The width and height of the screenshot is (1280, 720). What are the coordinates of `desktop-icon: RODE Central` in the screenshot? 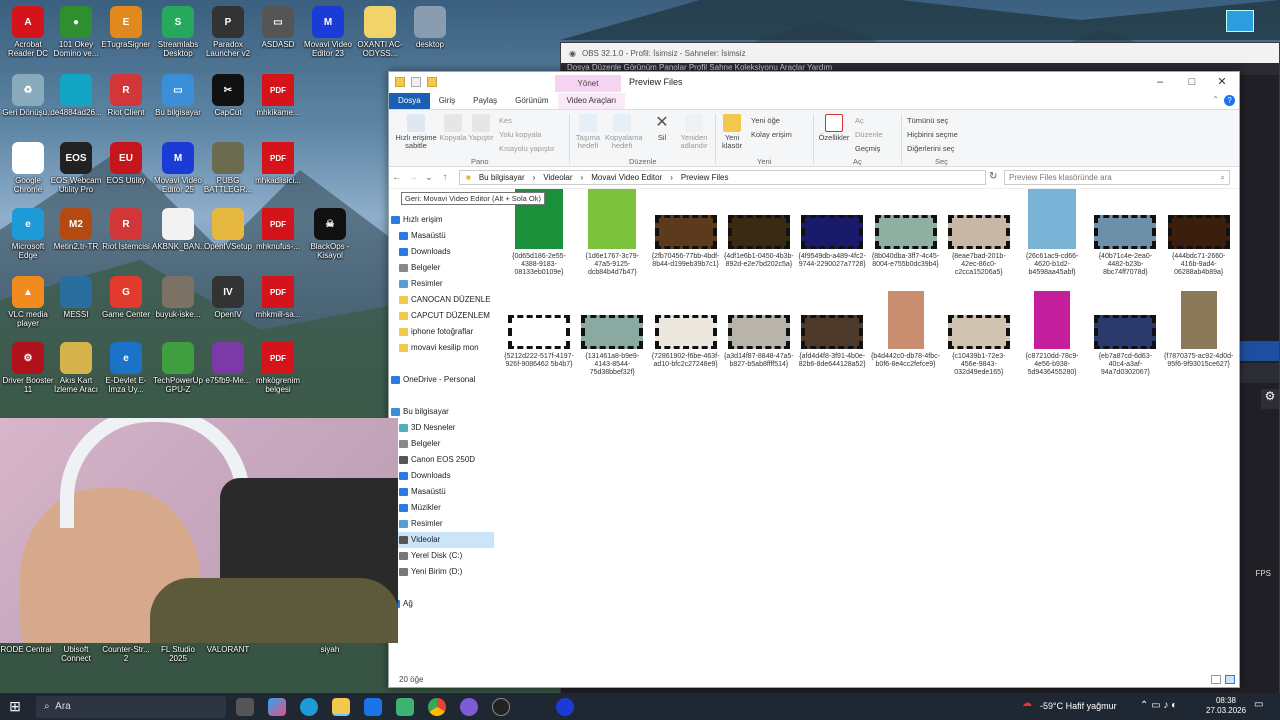 It's located at (26, 649).